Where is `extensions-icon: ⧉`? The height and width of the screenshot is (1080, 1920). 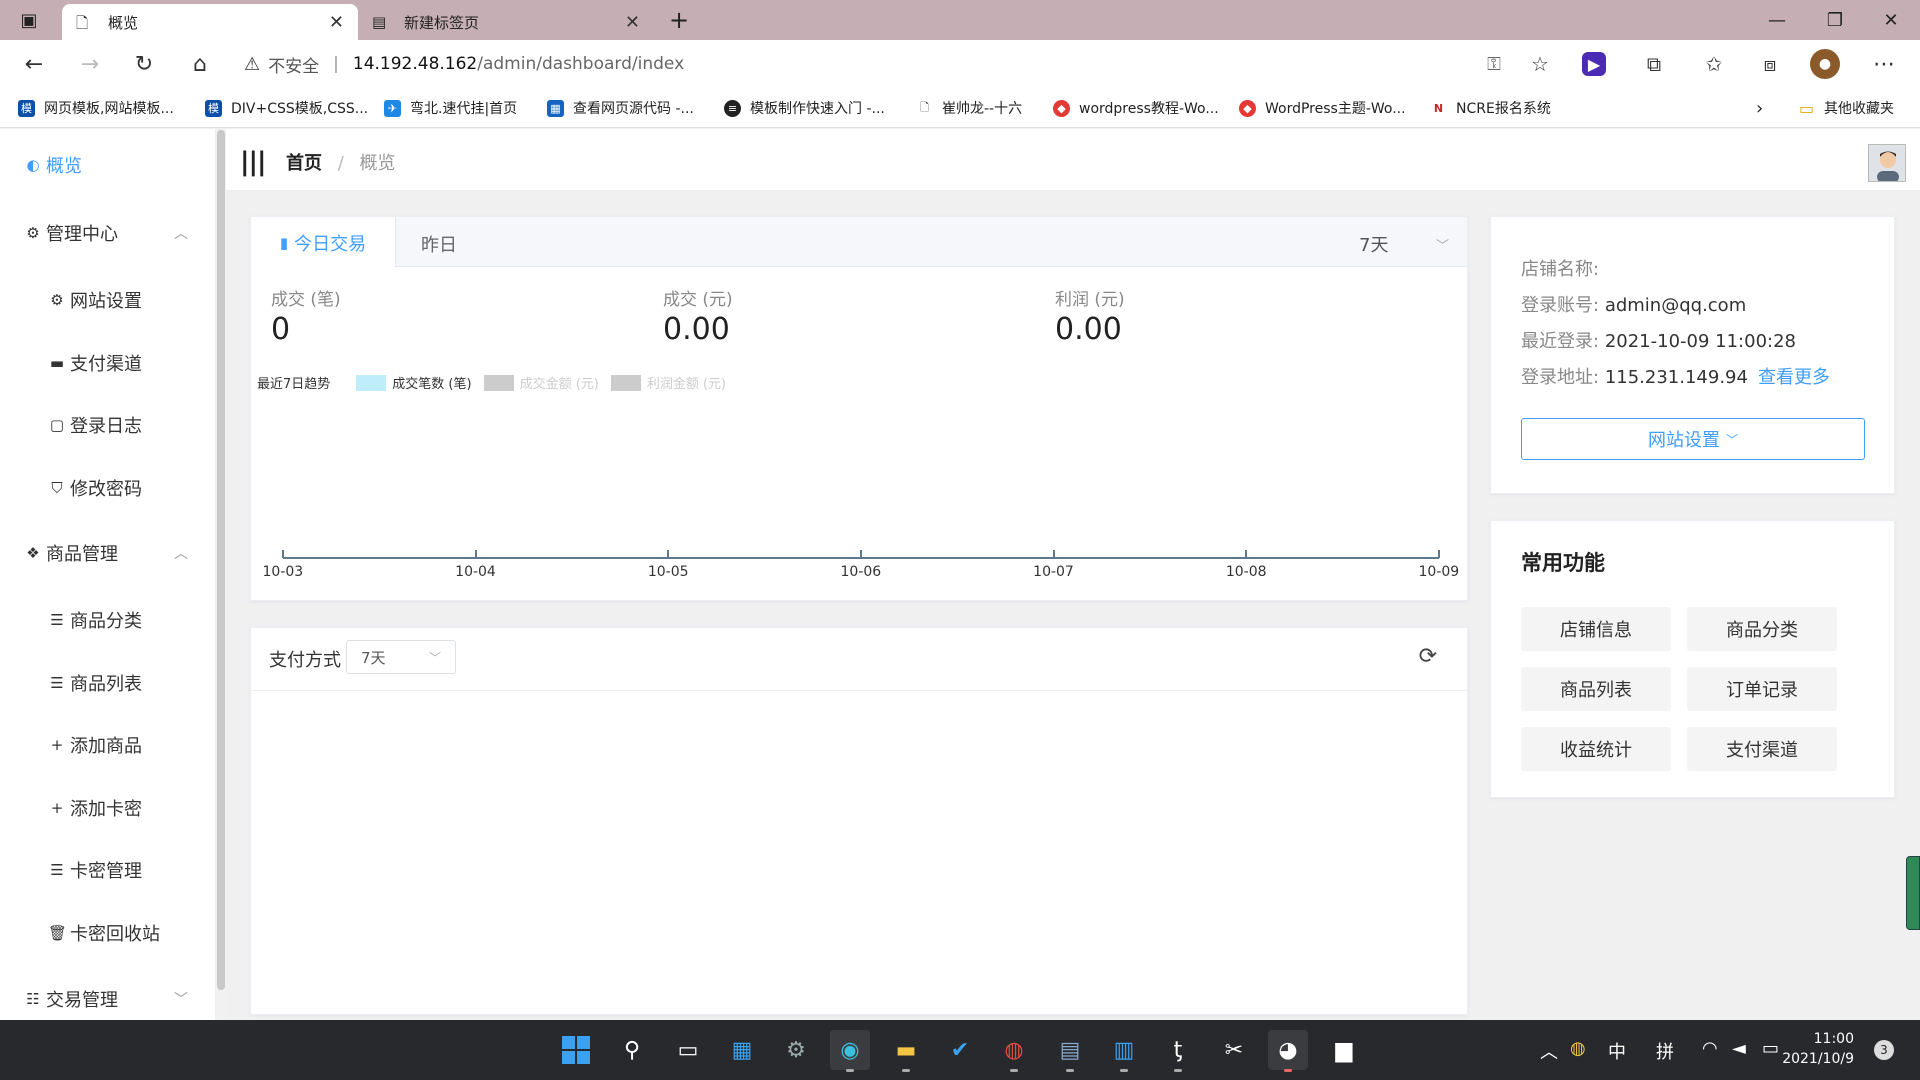 extensions-icon: ⧉ is located at coordinates (1654, 64).